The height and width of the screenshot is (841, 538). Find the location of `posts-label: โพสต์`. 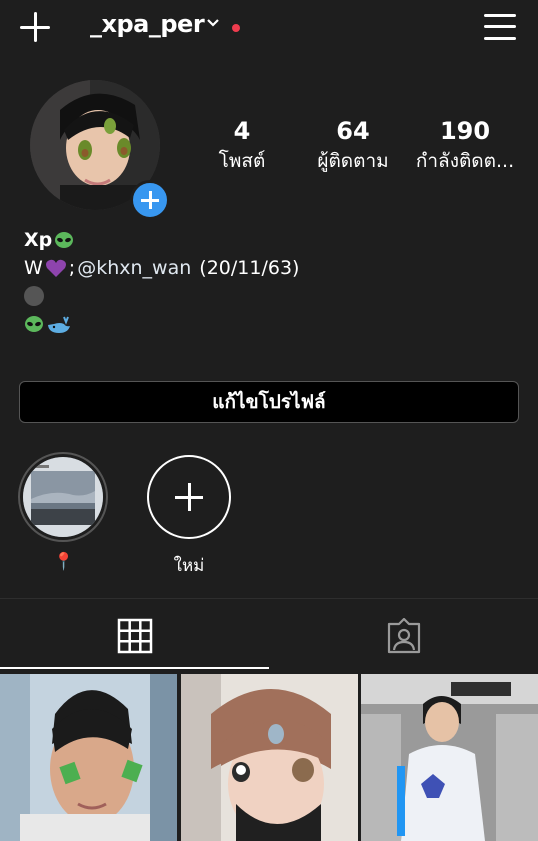

posts-label: โพสต์ is located at coordinates (242, 161).